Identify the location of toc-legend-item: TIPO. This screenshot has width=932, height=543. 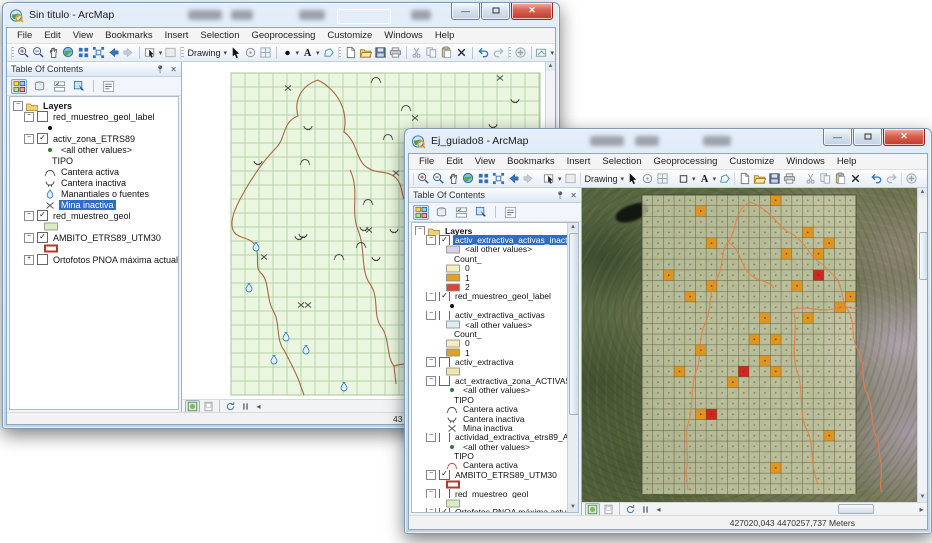
(490, 455).